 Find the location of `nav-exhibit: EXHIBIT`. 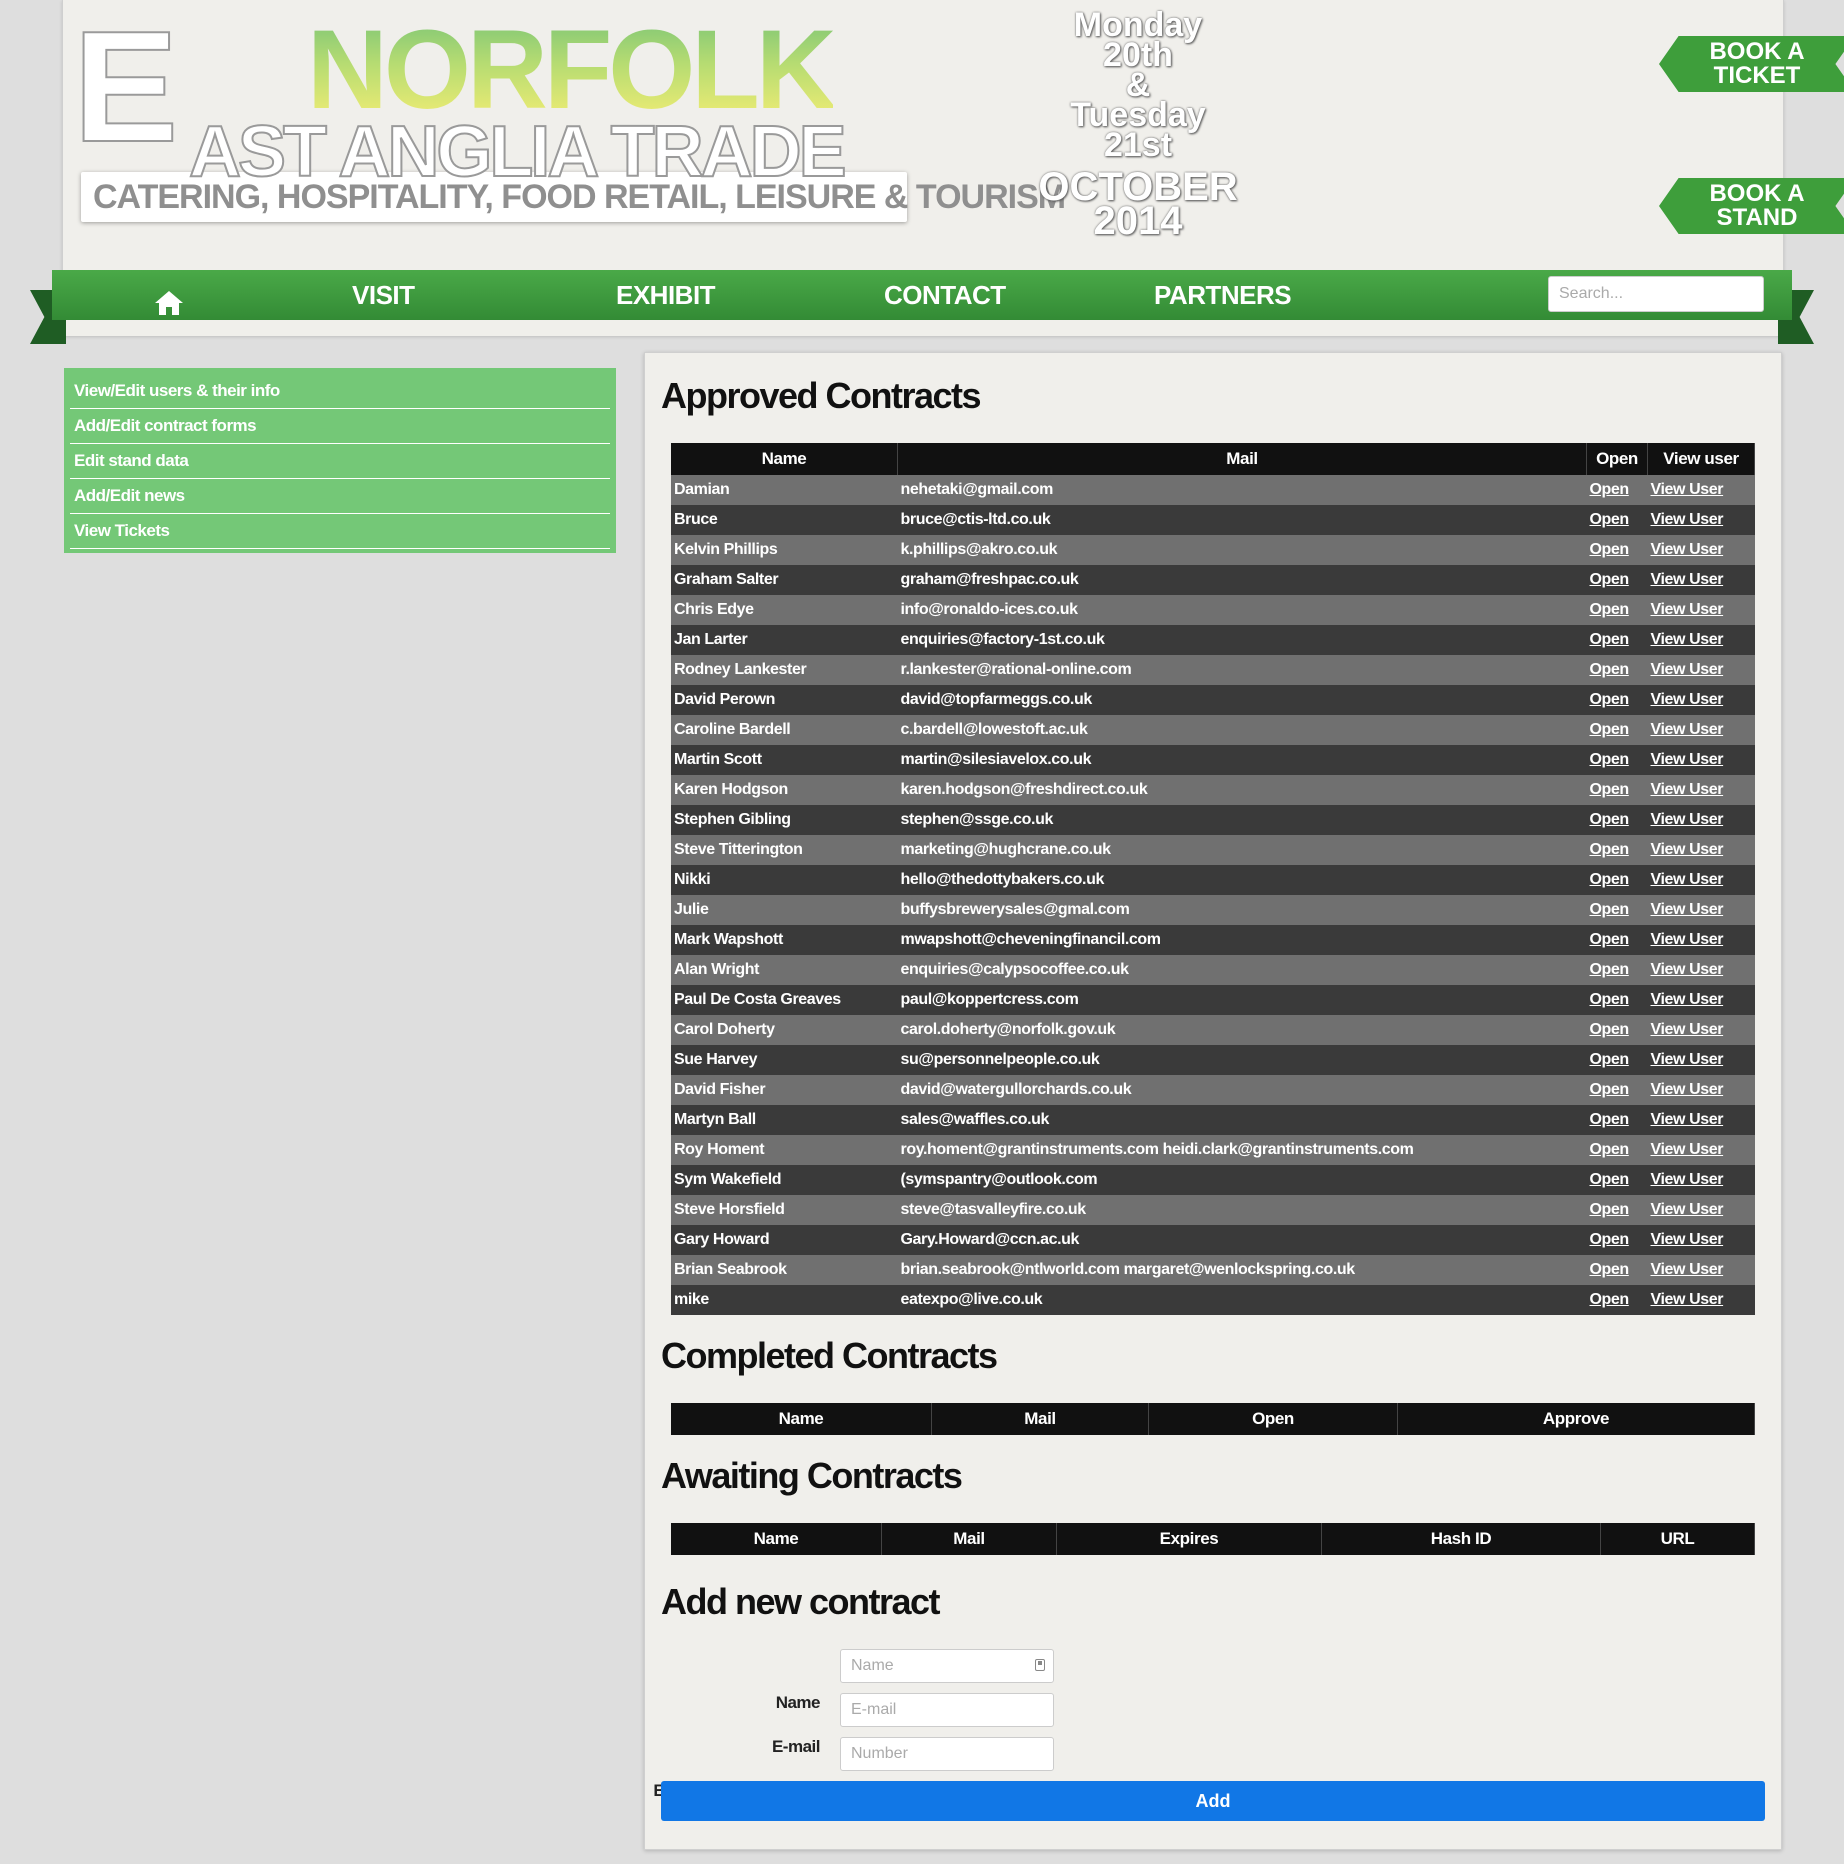

nav-exhibit: EXHIBIT is located at coordinates (666, 295).